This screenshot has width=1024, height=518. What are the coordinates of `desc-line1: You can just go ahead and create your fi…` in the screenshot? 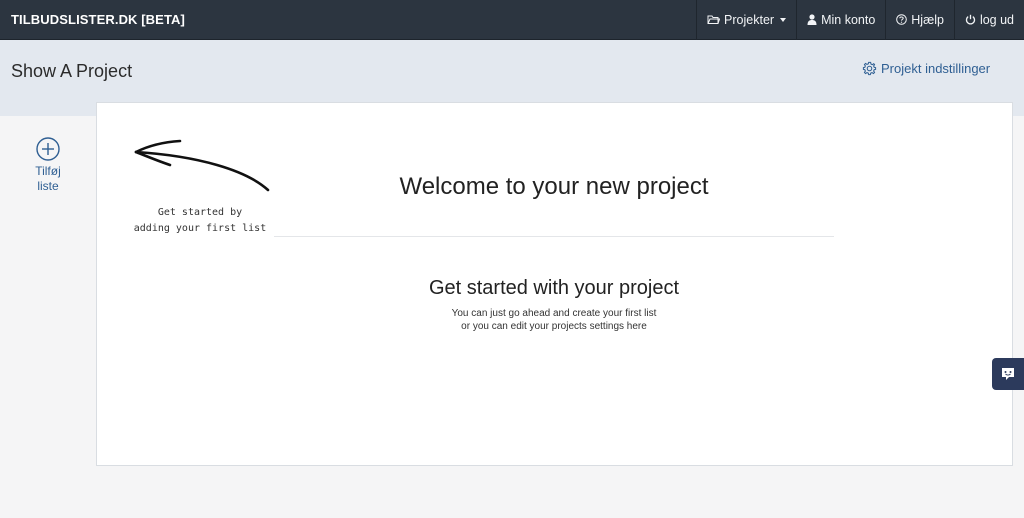 It's located at (554, 313).